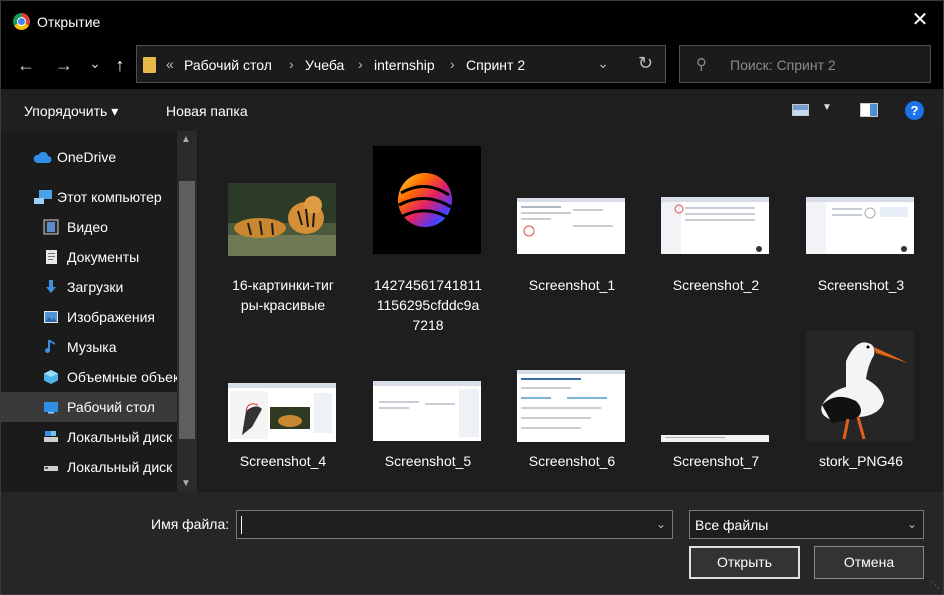  I want to click on sidebar-item-local-disk-d: Локальный диск (D:), so click(89, 467).